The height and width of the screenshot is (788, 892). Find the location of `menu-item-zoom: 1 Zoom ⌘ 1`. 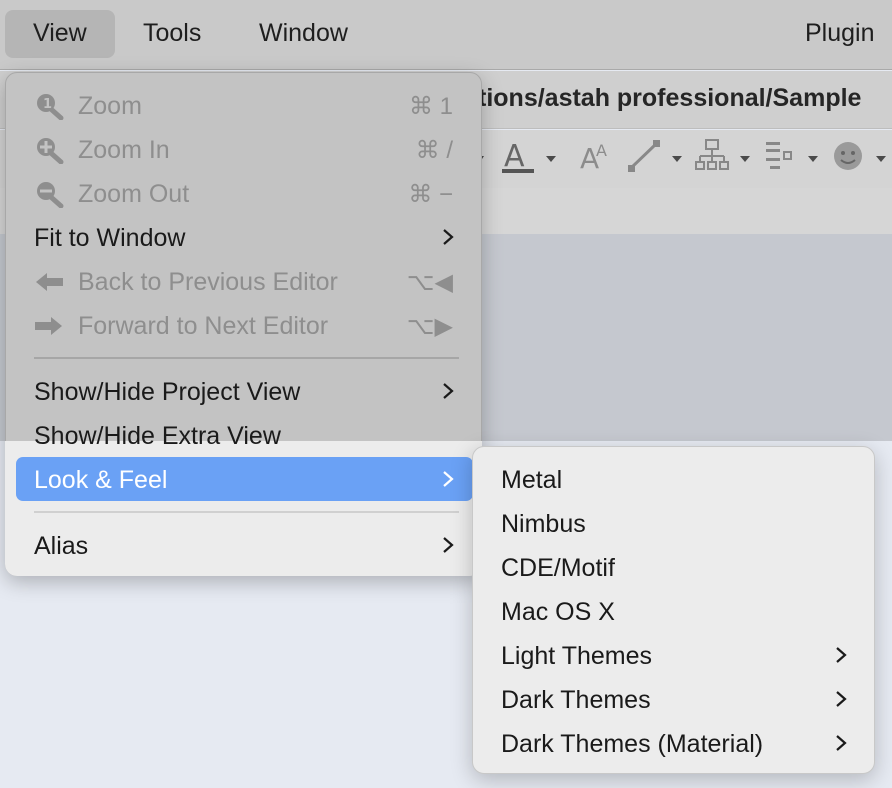

menu-item-zoom: 1 Zoom ⌘ 1 is located at coordinates (244, 105).